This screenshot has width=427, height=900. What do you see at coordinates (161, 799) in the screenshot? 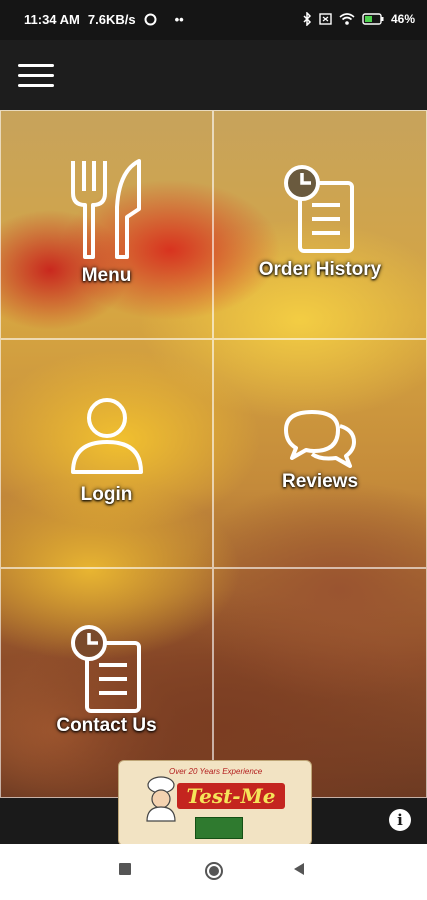
I see `chef-icon` at bounding box center [161, 799].